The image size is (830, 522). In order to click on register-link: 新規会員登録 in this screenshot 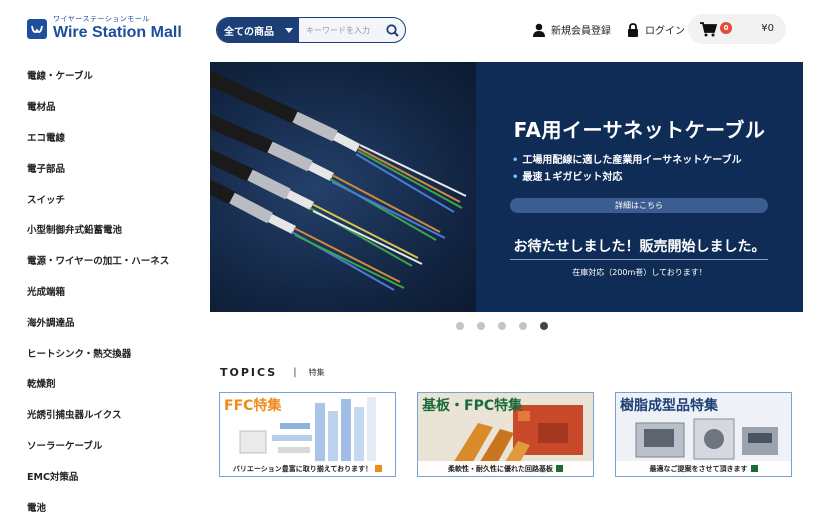, I will do `click(572, 29)`.